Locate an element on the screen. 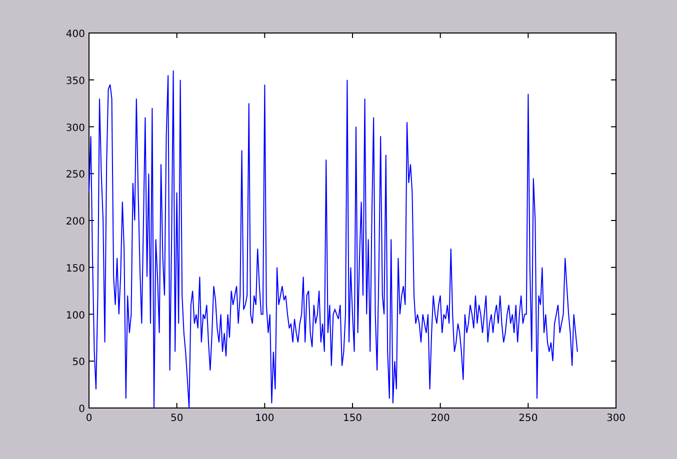  y-tick-label: 150 is located at coordinates (75, 268).